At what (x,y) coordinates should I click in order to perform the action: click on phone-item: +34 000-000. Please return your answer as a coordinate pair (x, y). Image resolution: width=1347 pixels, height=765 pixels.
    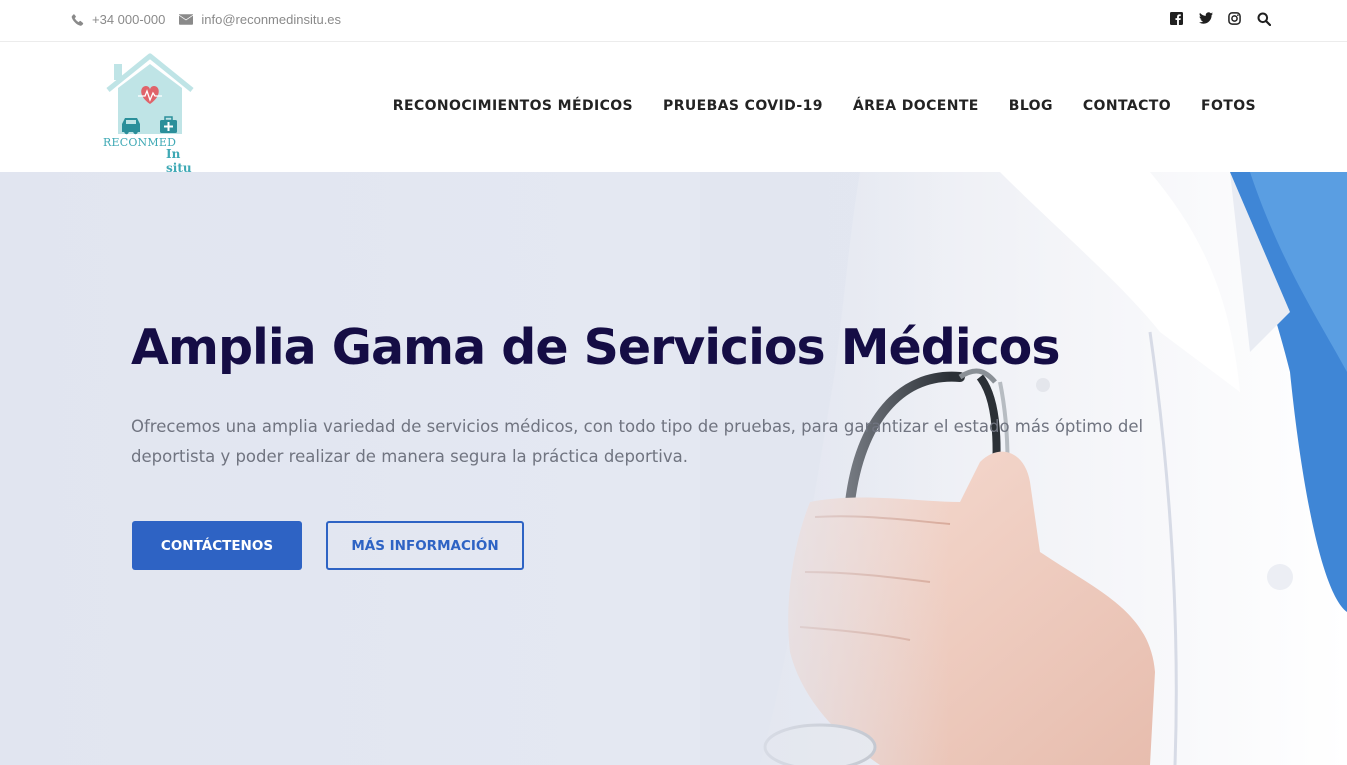
    Looking at the image, I should click on (118, 19).